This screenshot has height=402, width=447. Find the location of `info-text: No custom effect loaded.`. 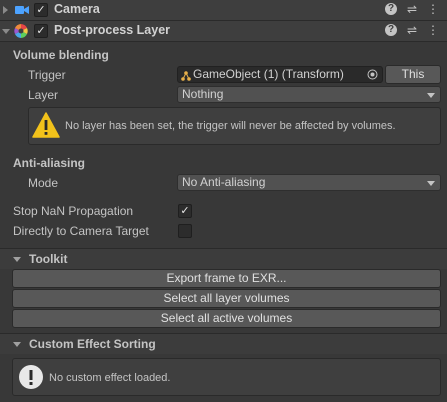

info-text: No custom effect loaded. is located at coordinates (110, 378).